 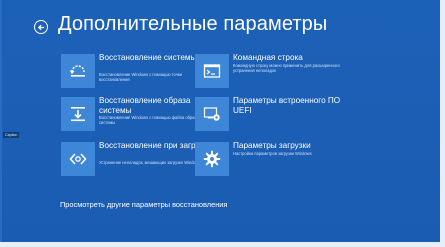 I want to click on back-arrow-icon, so click(x=40, y=27).